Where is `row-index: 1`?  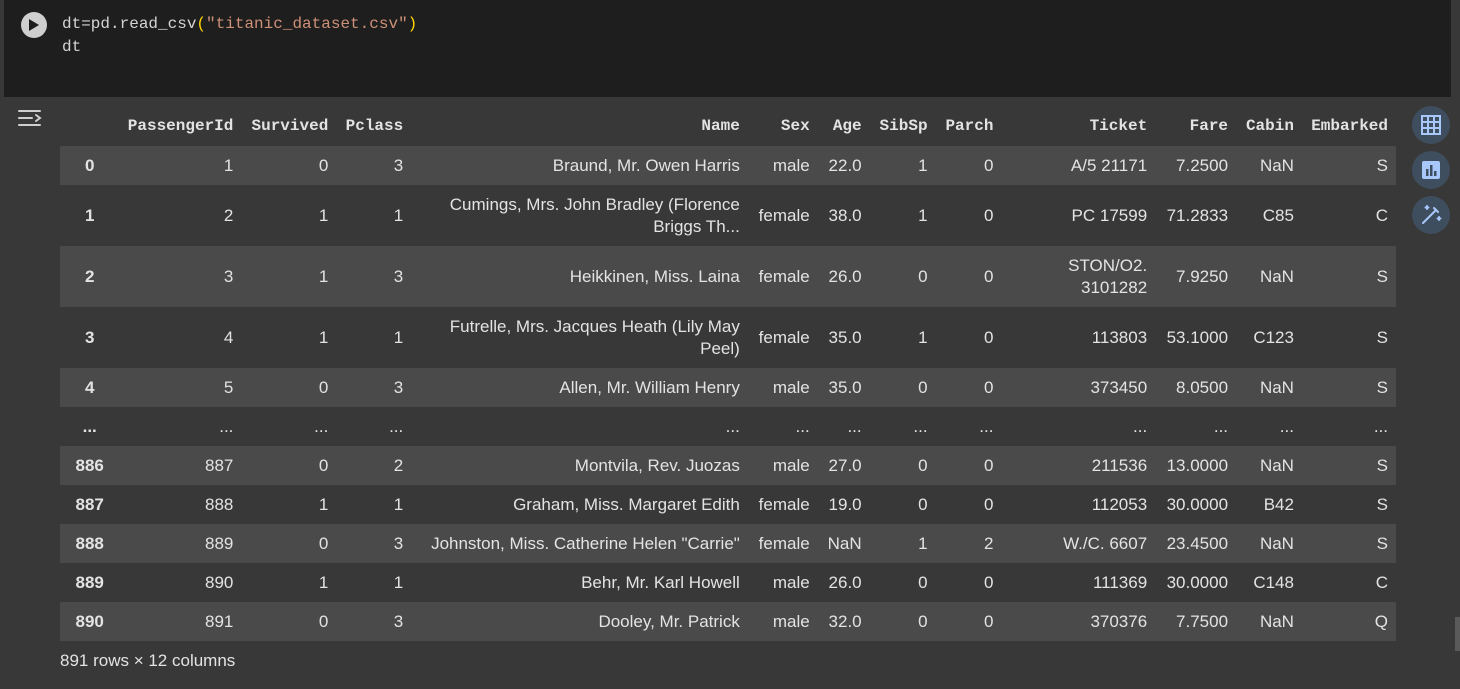 row-index: 1 is located at coordinates (89, 215).